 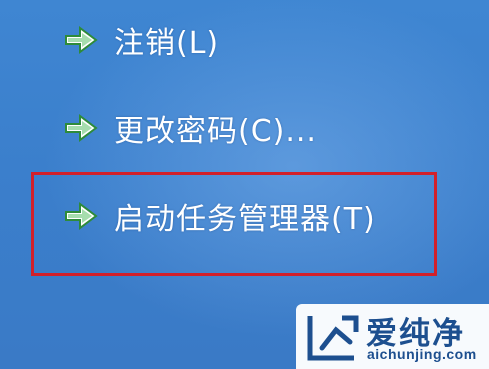 What do you see at coordinates (392, 336) in the screenshot?
I see `watermark: 爱纯净 aichunjing.com` at bounding box center [392, 336].